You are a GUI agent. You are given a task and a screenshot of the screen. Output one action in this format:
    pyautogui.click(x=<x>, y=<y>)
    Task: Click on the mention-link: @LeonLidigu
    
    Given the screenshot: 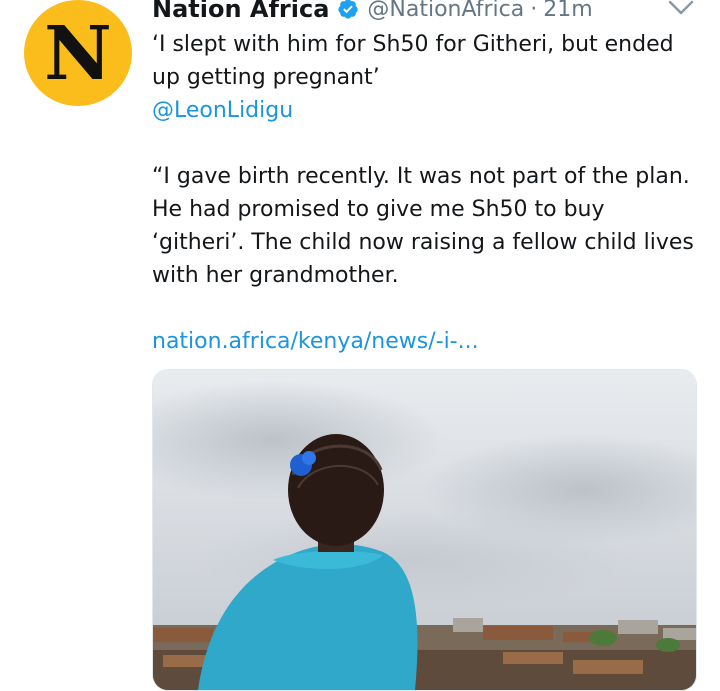 What is the action you would take?
    pyautogui.click(x=426, y=110)
    